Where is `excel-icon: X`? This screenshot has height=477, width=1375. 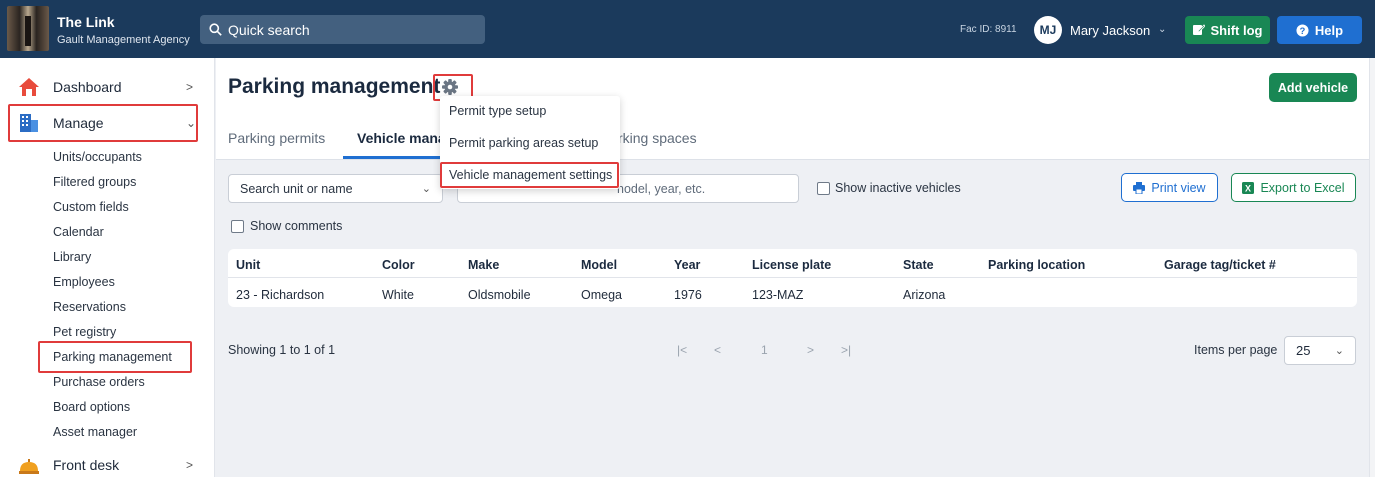
excel-icon: X is located at coordinates (1248, 187).